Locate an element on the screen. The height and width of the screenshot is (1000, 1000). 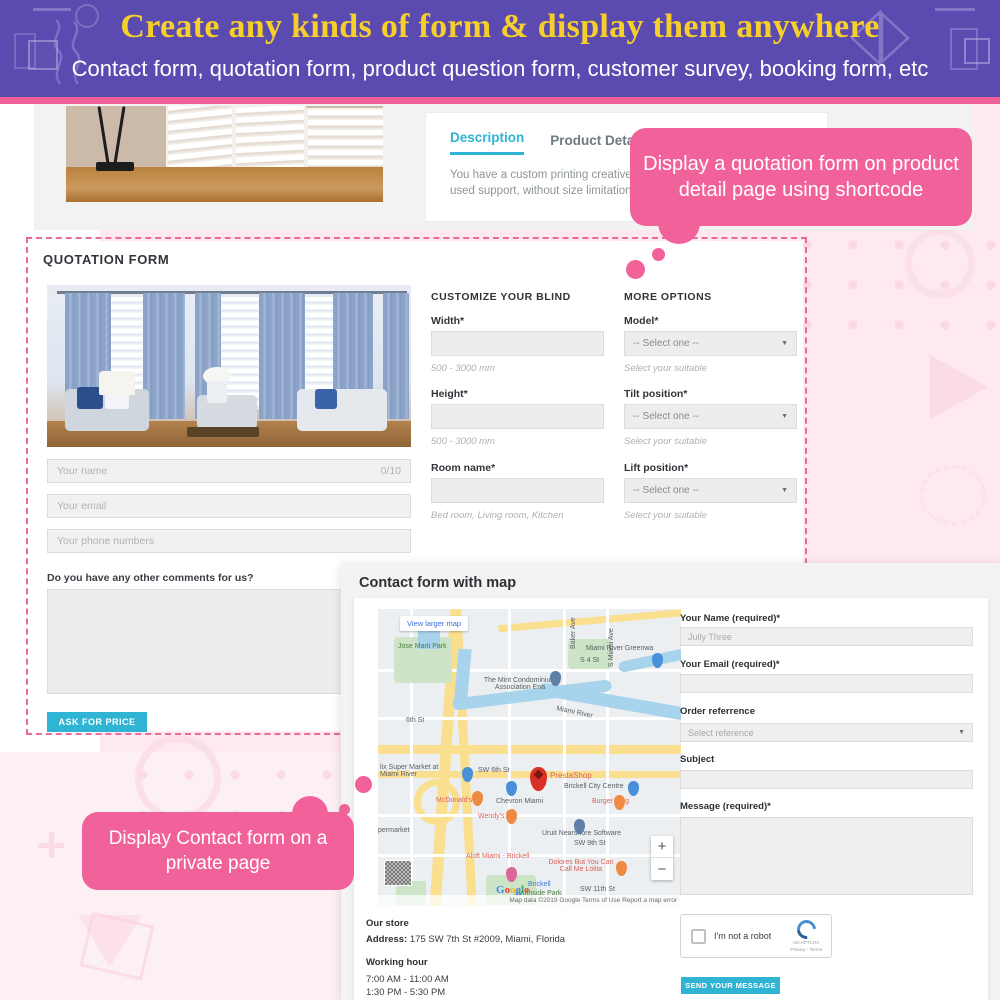
room-name-input is located at coordinates (517, 490).